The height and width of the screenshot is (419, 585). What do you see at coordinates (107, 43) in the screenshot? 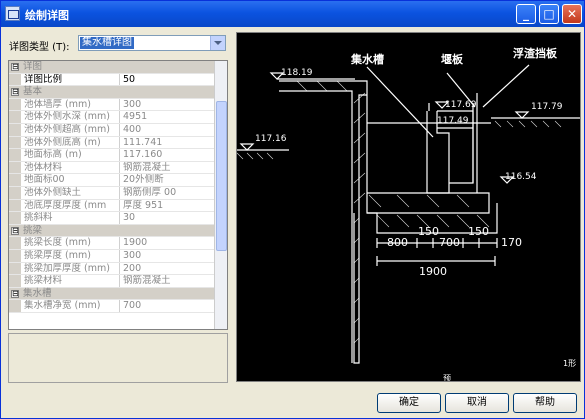
I see `detail-type-selected: 集水槽详图` at bounding box center [107, 43].